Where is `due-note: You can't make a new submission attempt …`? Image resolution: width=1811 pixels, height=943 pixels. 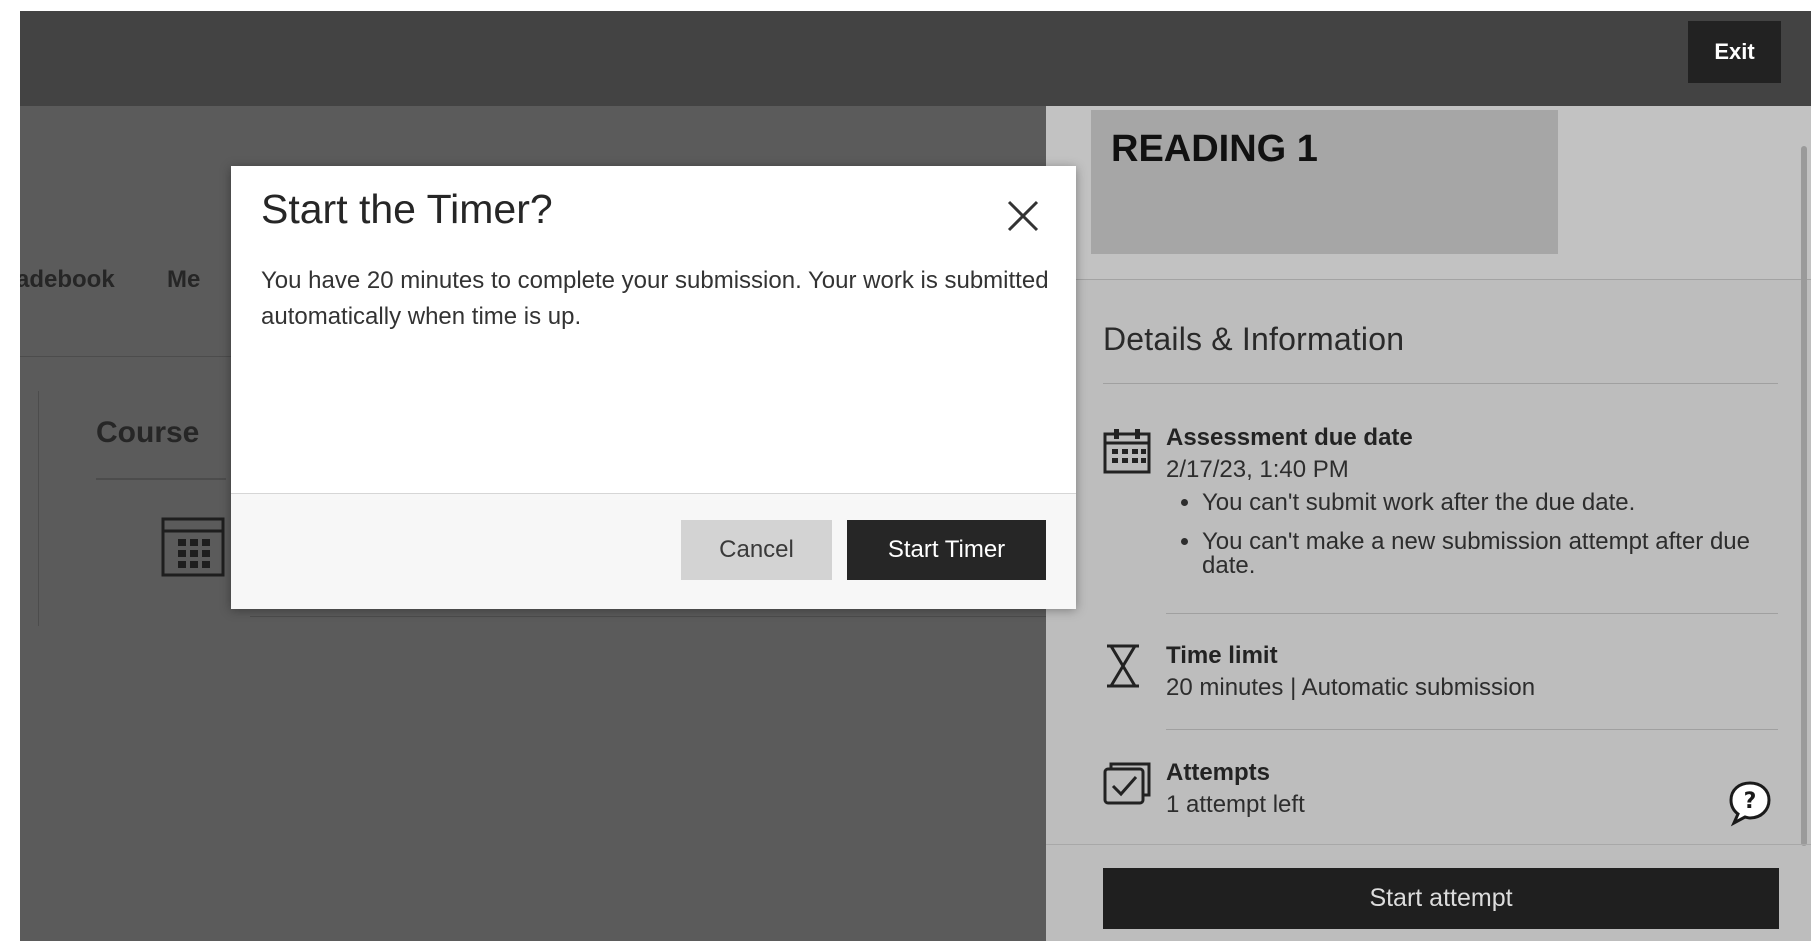 due-note: You can't make a new submission attempt … is located at coordinates (1482, 554).